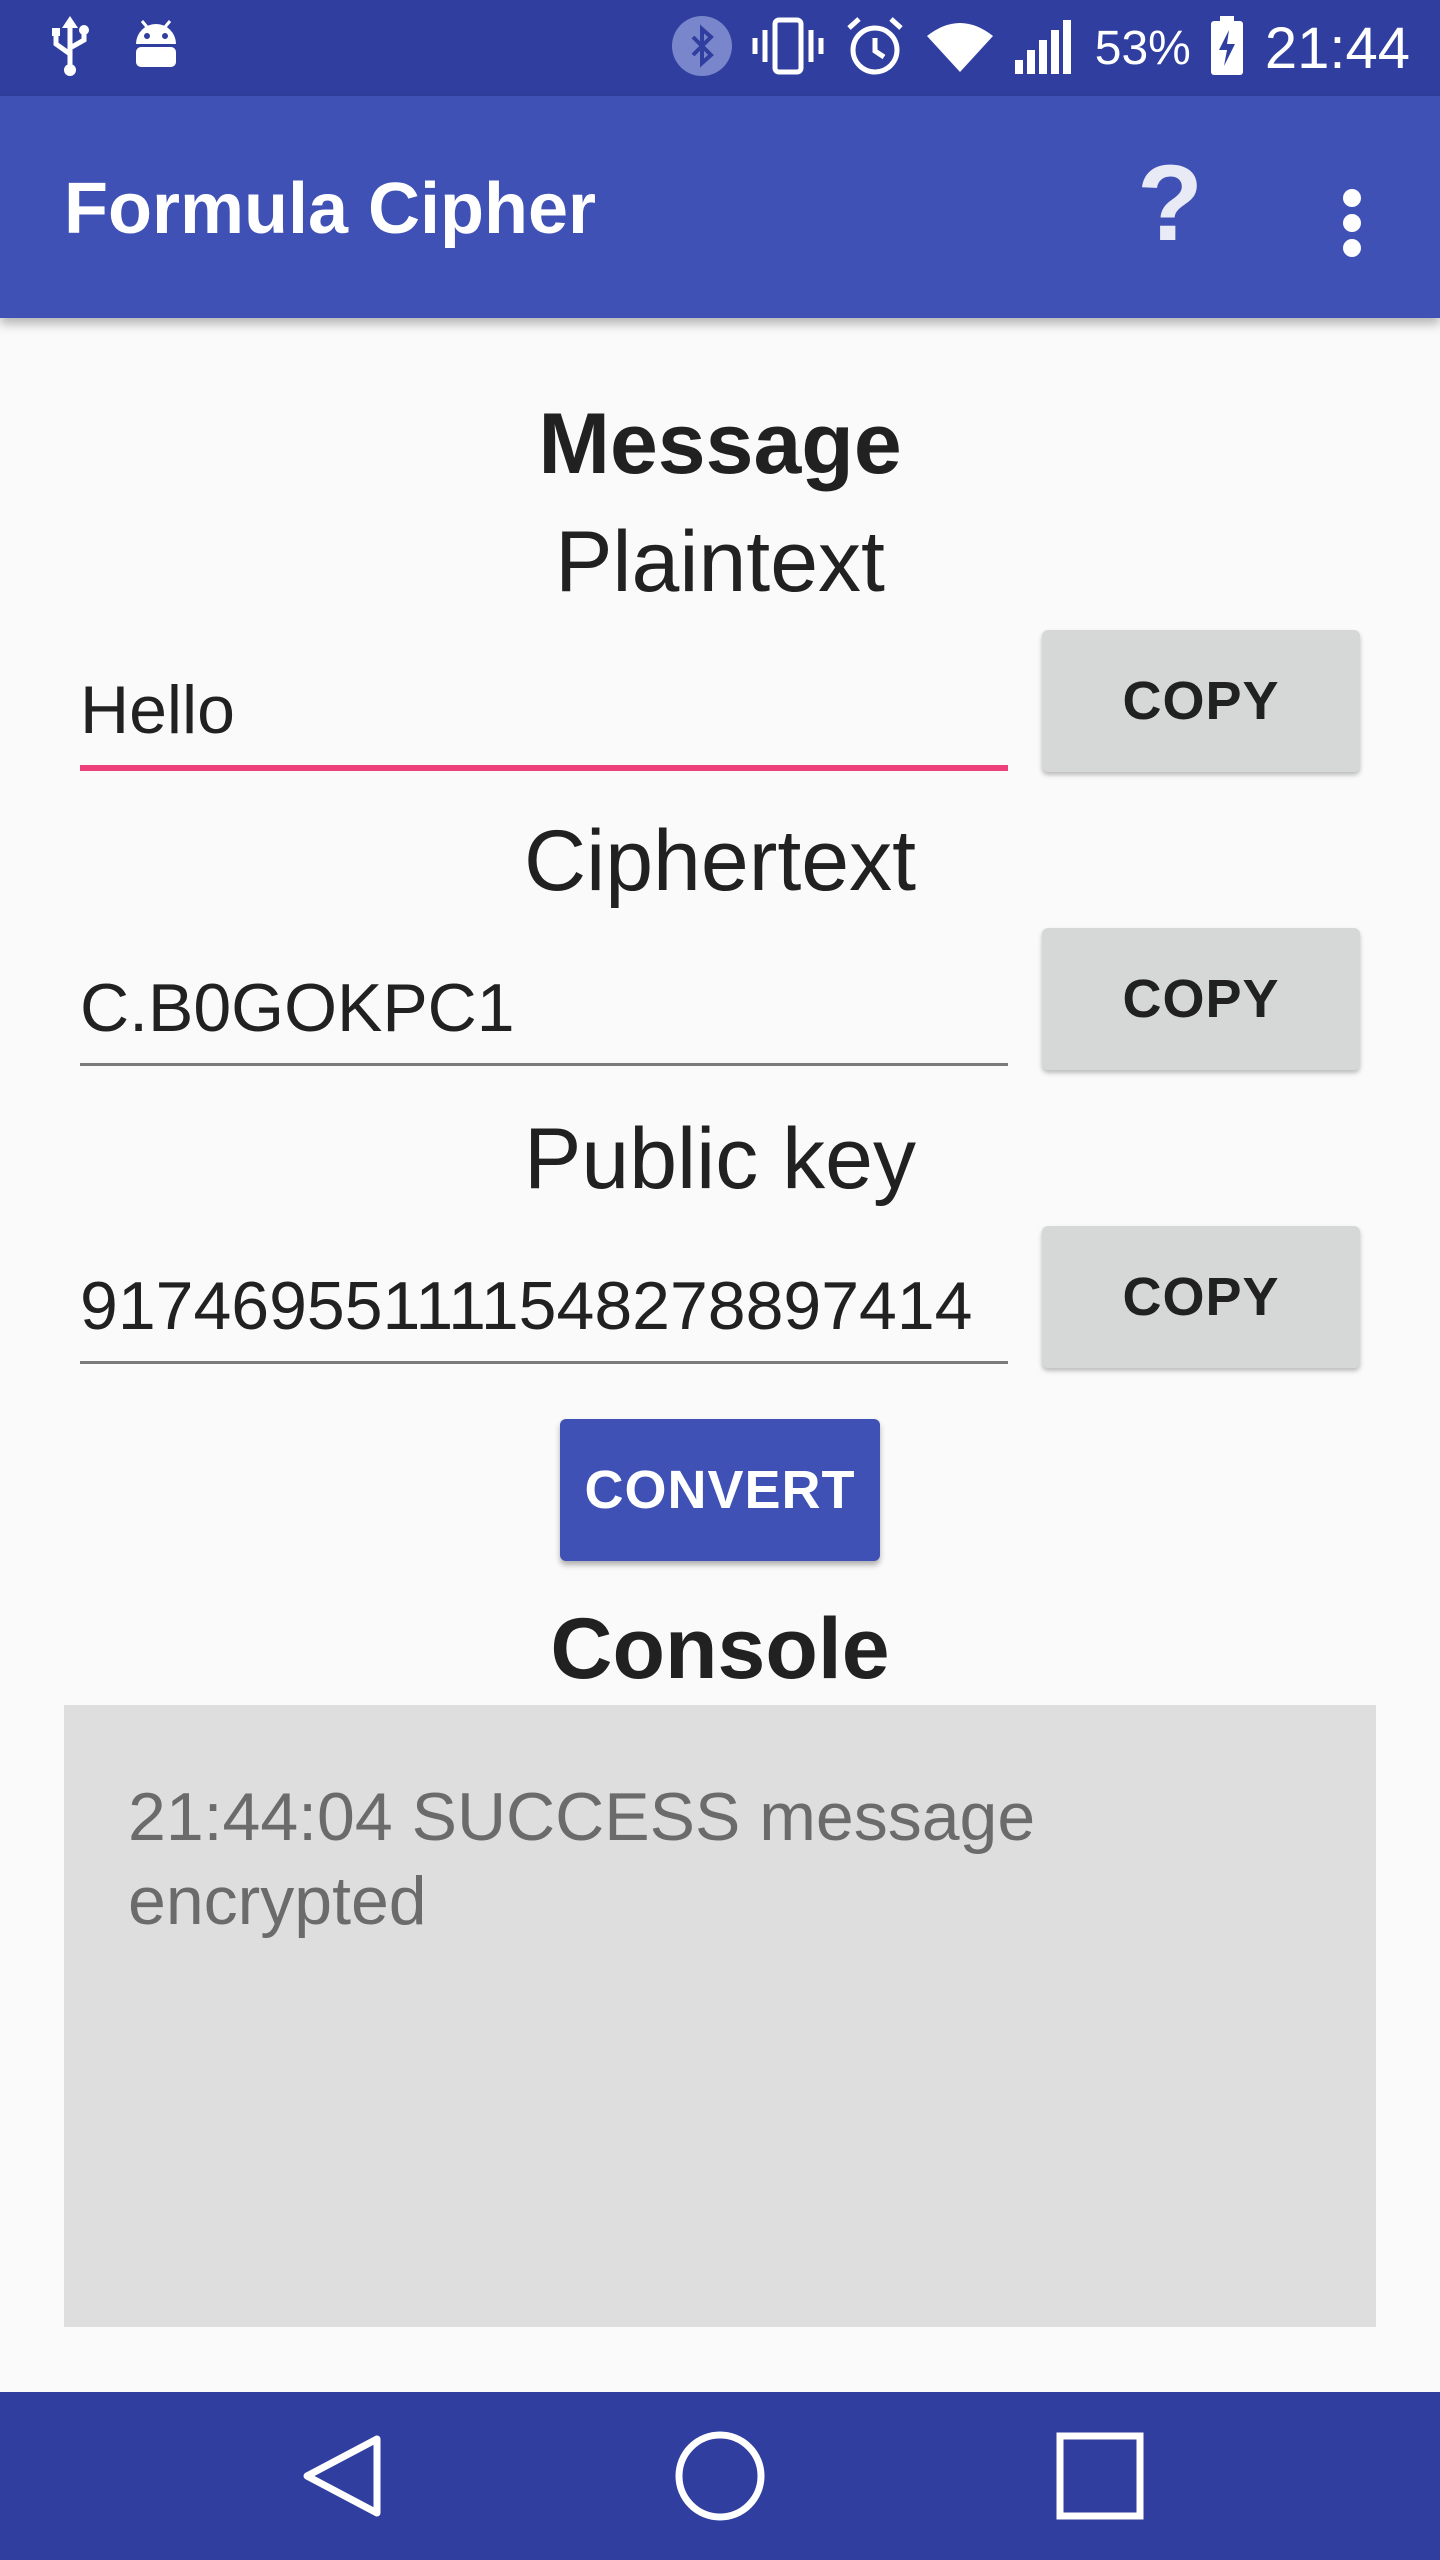 The width and height of the screenshot is (1440, 2560). I want to click on app-bar: Formula Cipher ?, so click(720, 207).